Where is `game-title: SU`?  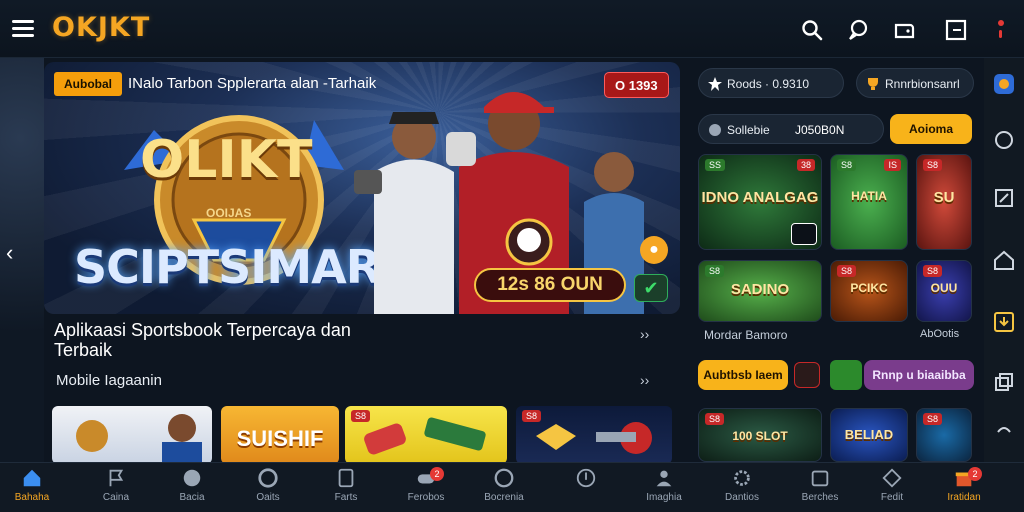
game-title: SU is located at coordinates (944, 197).